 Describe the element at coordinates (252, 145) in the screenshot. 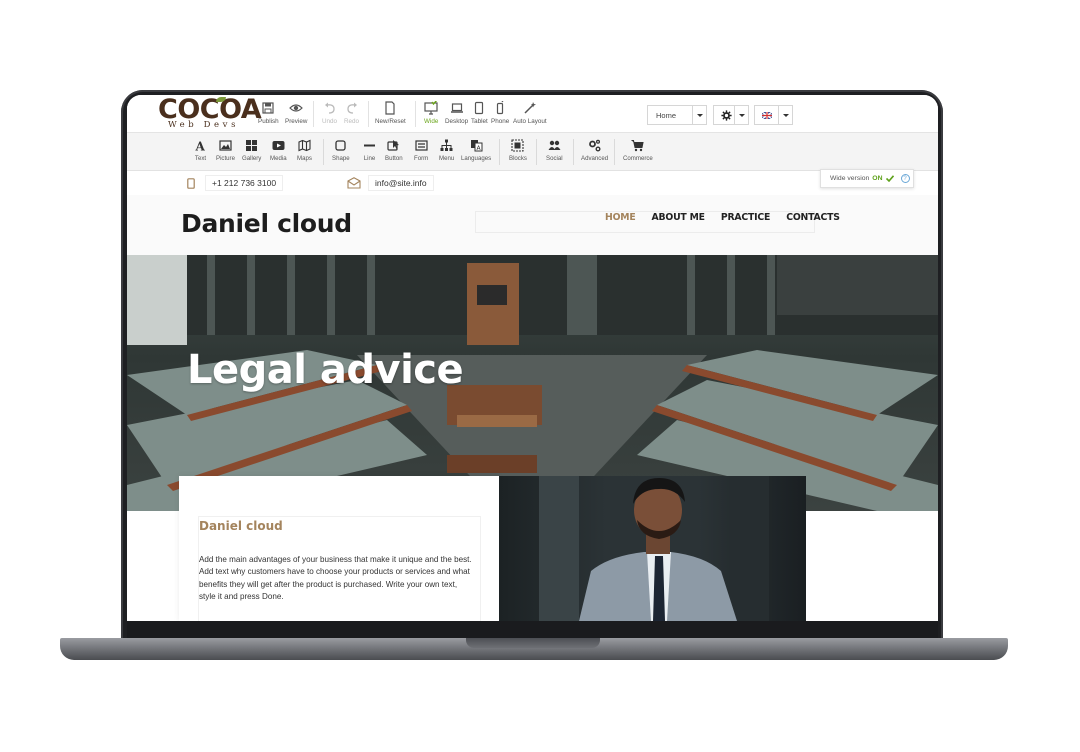

I see `gallery-icon` at that location.